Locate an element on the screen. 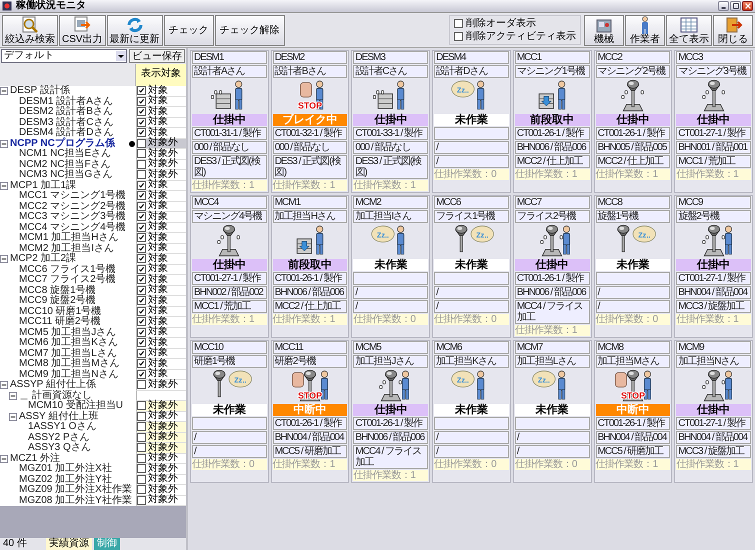 The height and width of the screenshot is (550, 755). tree-item: MCM2 加工担当Iさん is located at coordinates (68, 249).